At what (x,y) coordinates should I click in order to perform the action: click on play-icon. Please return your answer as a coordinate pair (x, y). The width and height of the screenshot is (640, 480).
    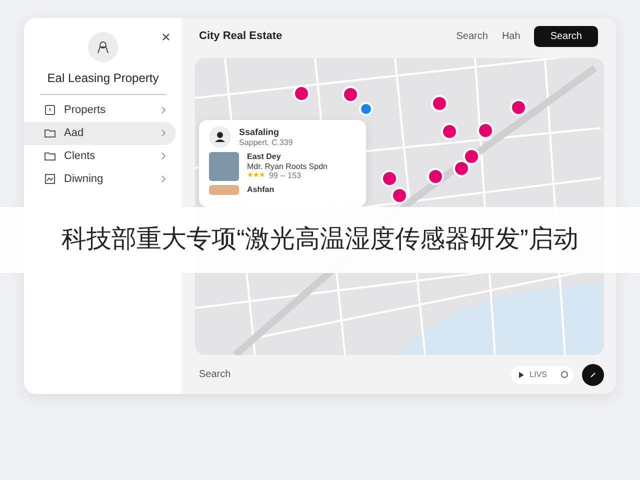
    Looking at the image, I should click on (521, 375).